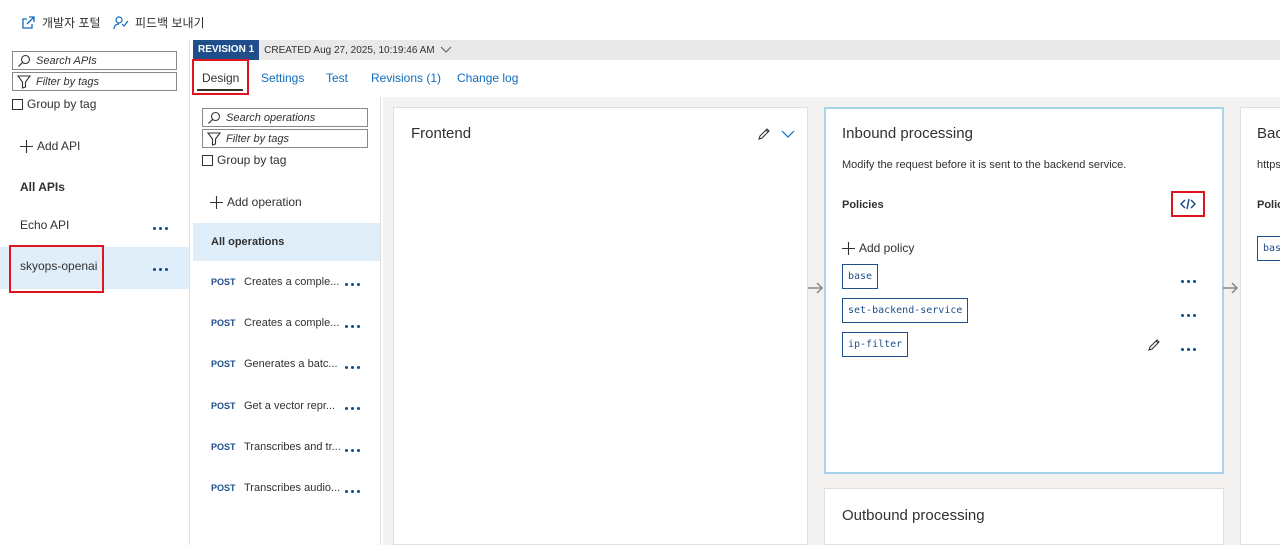  Describe the element at coordinates (264, 202) in the screenshot. I see `add-operation-label: Add operation` at that location.